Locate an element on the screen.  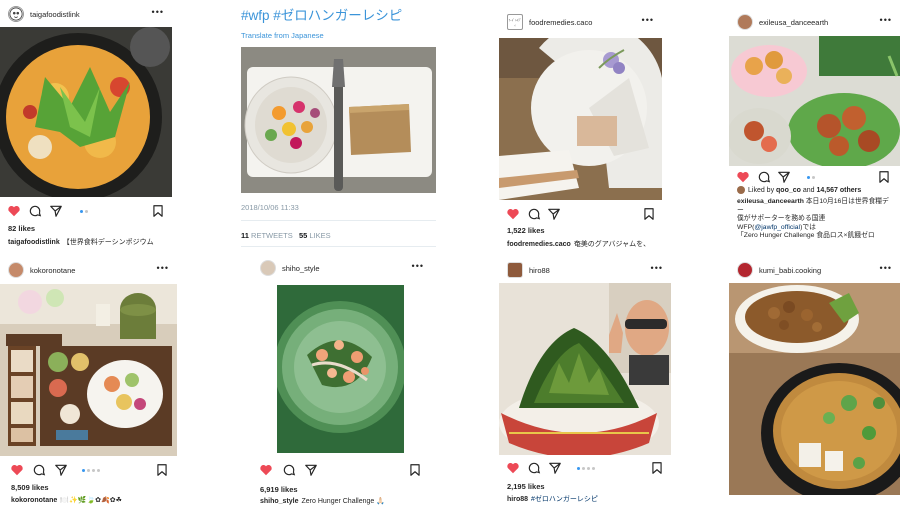
caption-username: taigafoodistlink is located at coordinates (34, 242).